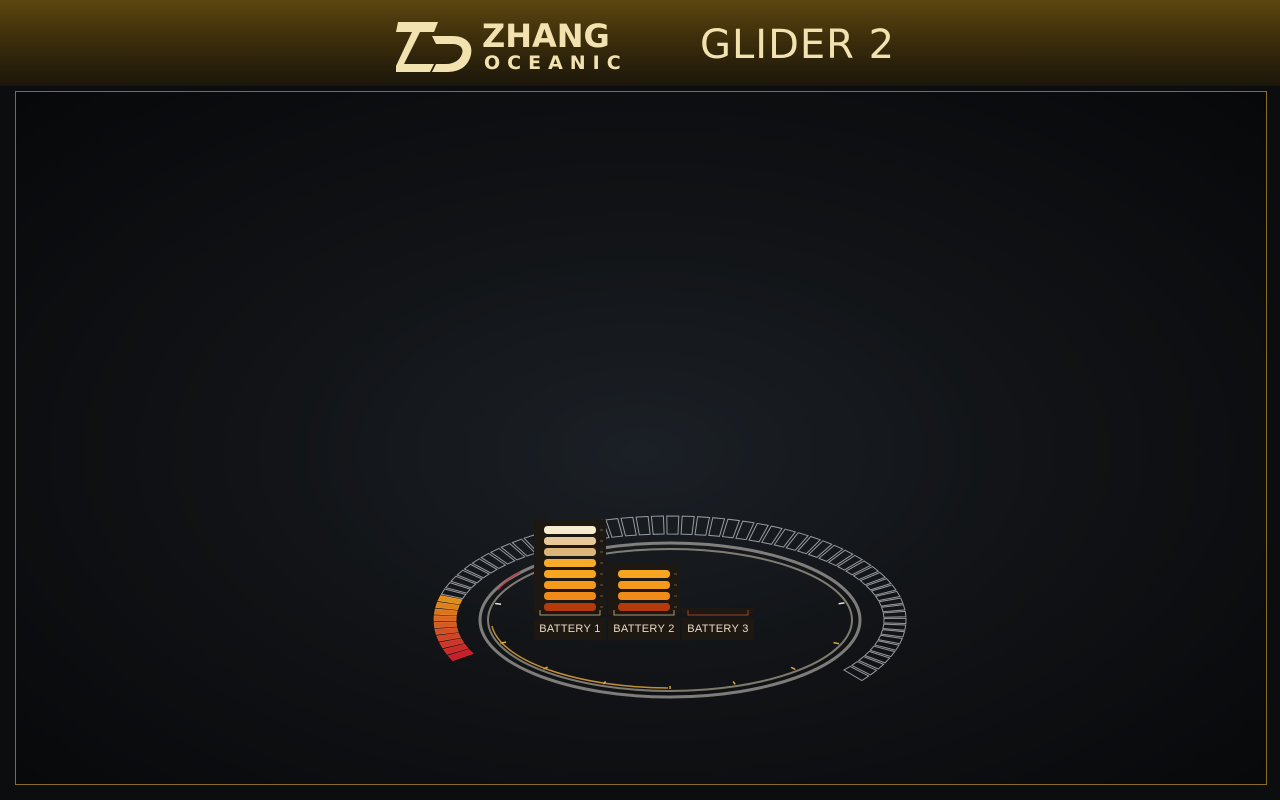 This screenshot has height=800, width=1280. What do you see at coordinates (434, 47) in the screenshot?
I see `zd-logo-mark-icon` at bounding box center [434, 47].